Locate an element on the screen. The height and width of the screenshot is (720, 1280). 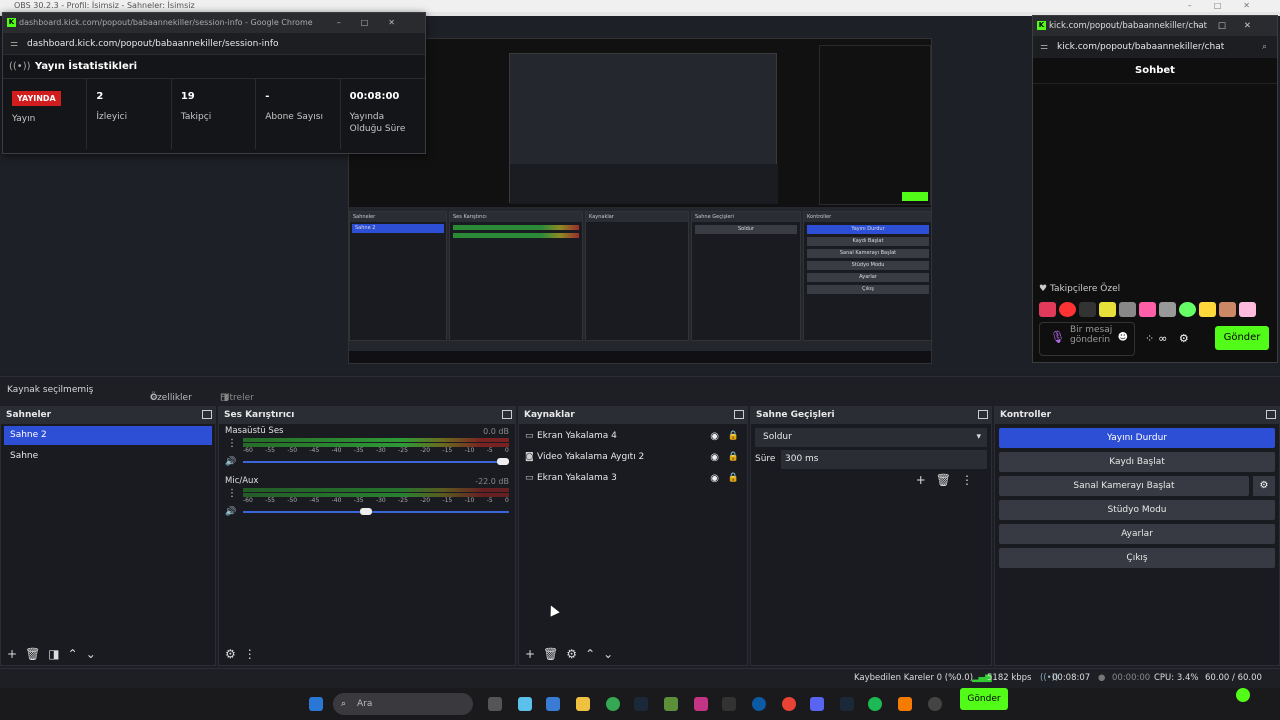
filter-icon: ◨ is located at coordinates (57, 654).